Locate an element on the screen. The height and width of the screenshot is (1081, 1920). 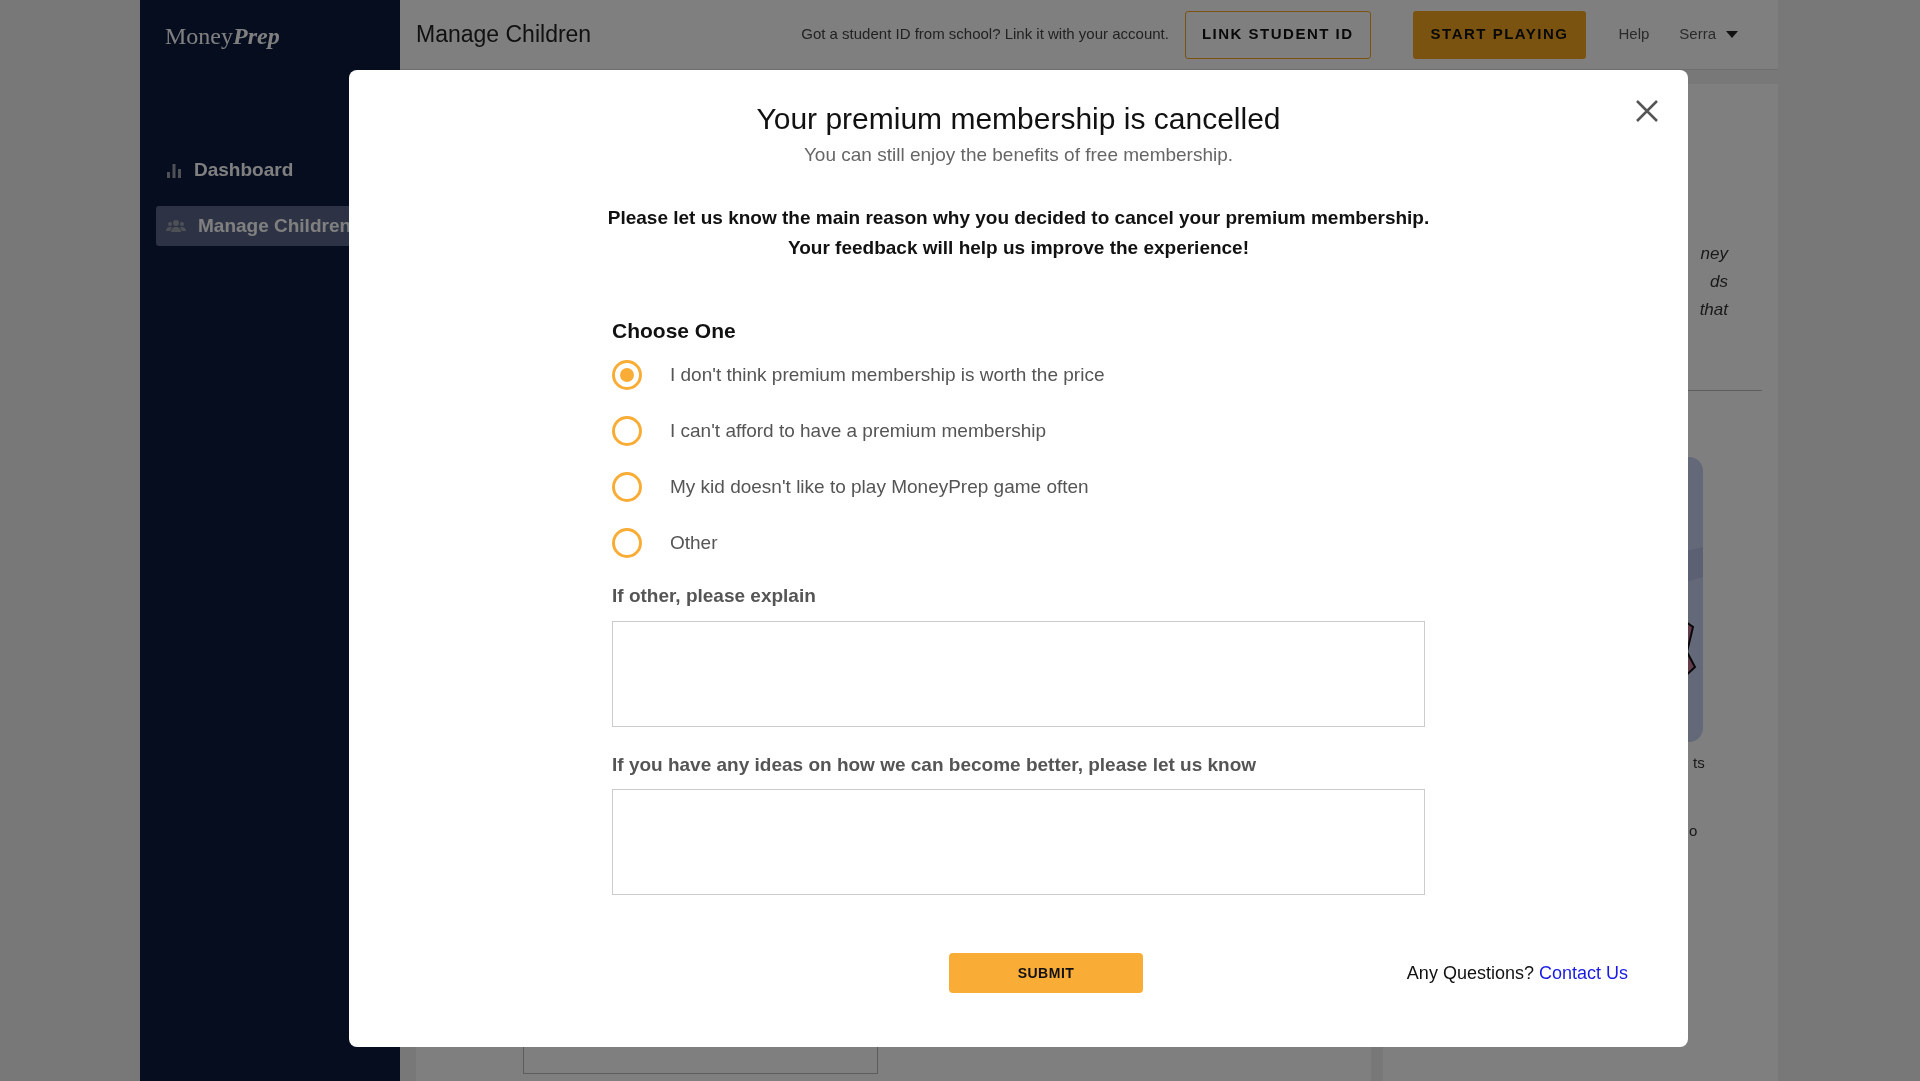
questions-text: Any Questions? is located at coordinates (1470, 972).